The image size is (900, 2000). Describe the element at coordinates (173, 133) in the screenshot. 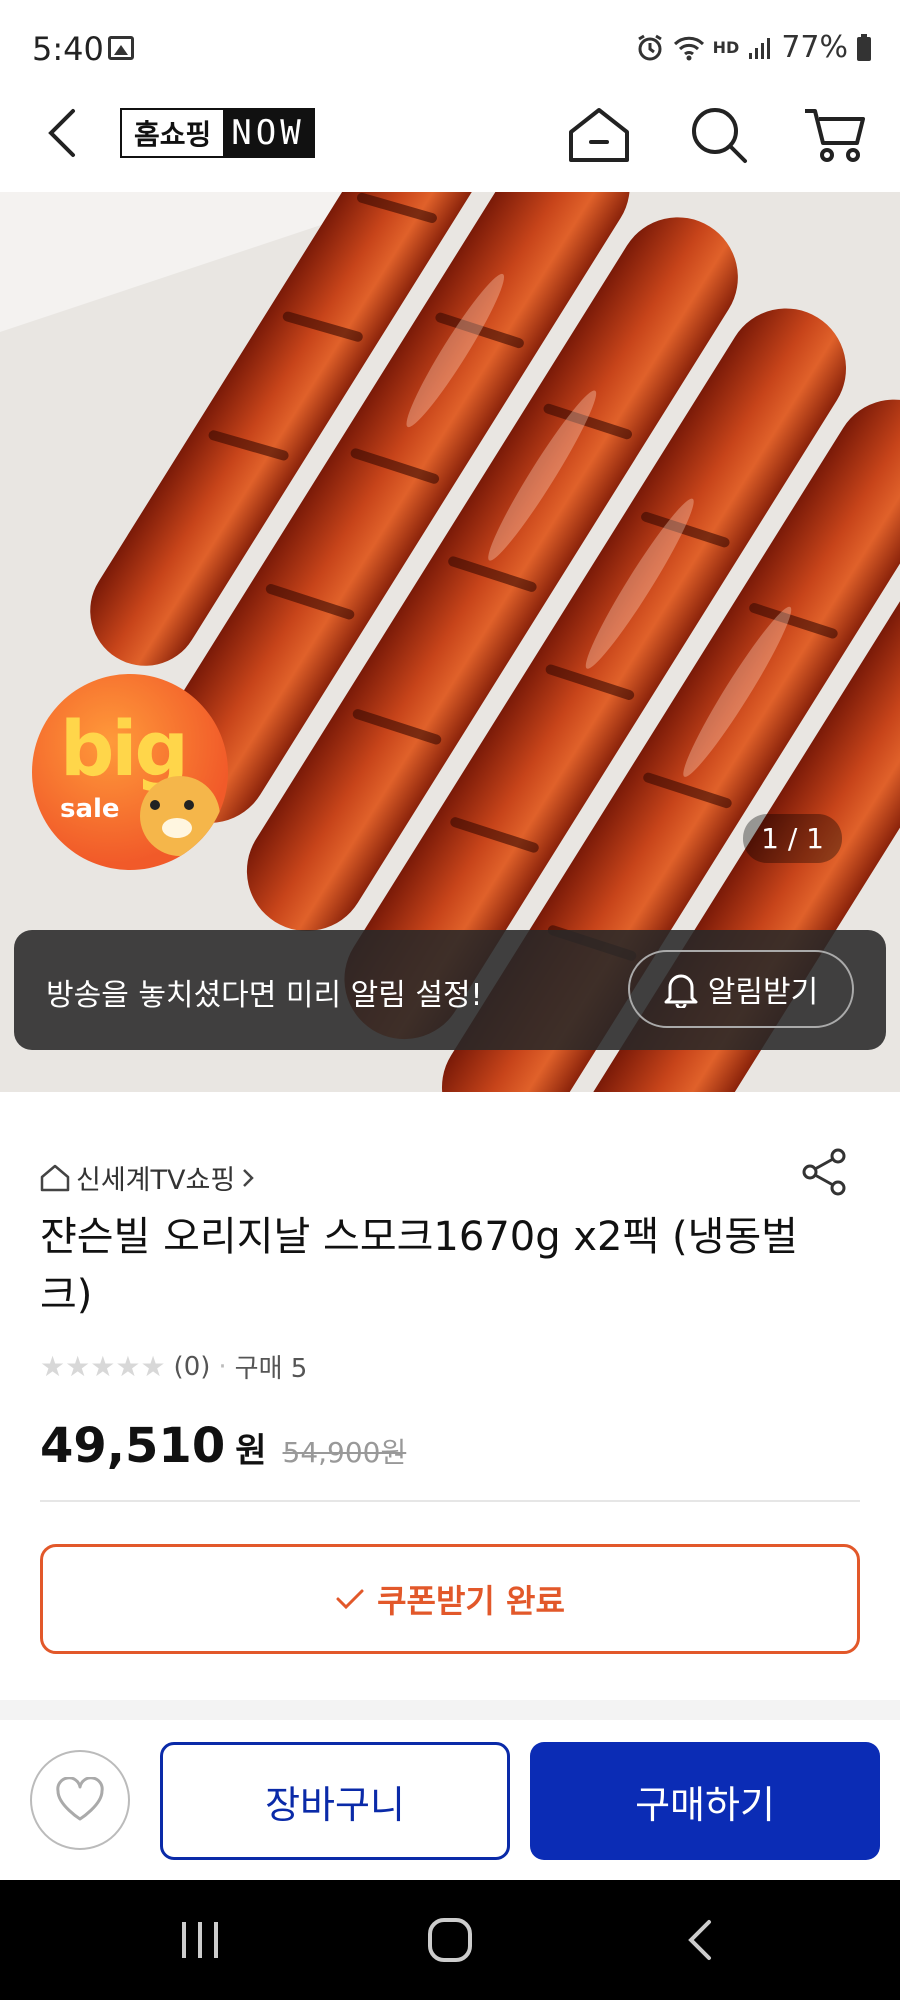

I see `logo-text-left: 홈쇼핑` at that location.